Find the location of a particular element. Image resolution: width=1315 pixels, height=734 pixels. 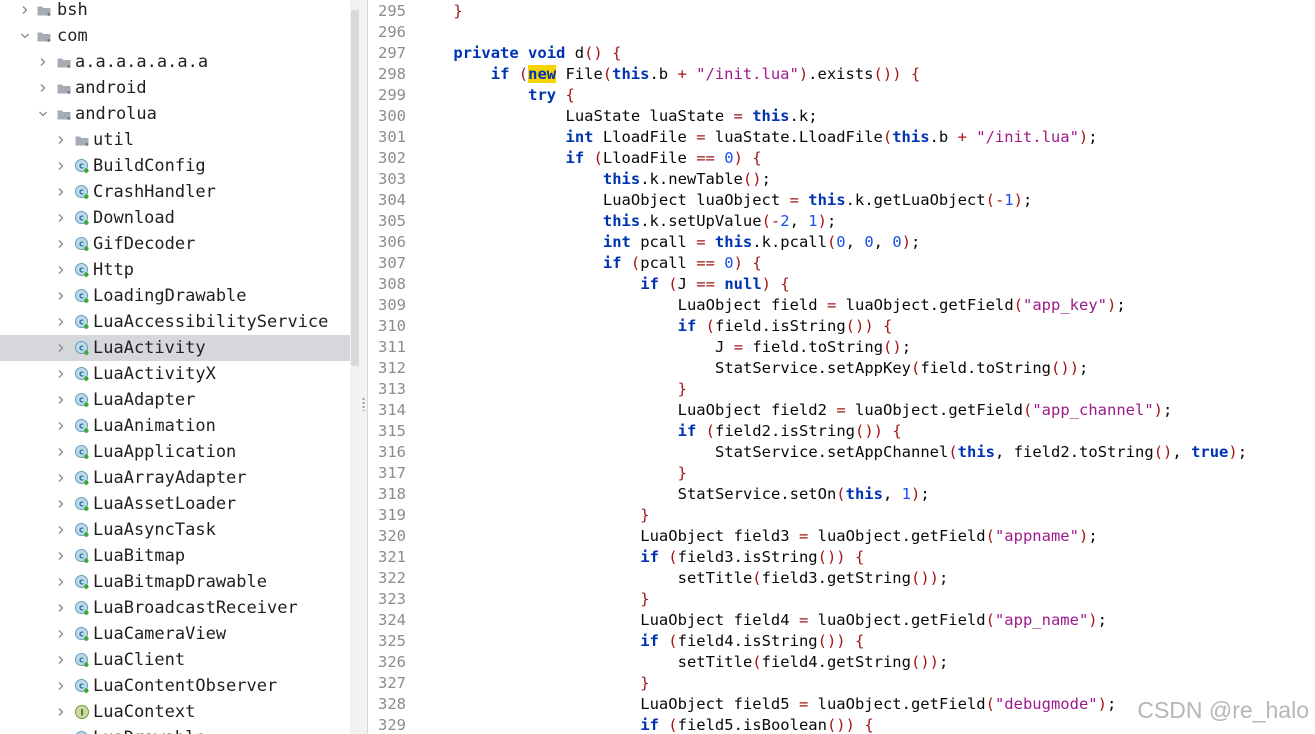

code-line: 306 int pcall = this.k.pcall(0, 0, 0); is located at coordinates (841, 242).